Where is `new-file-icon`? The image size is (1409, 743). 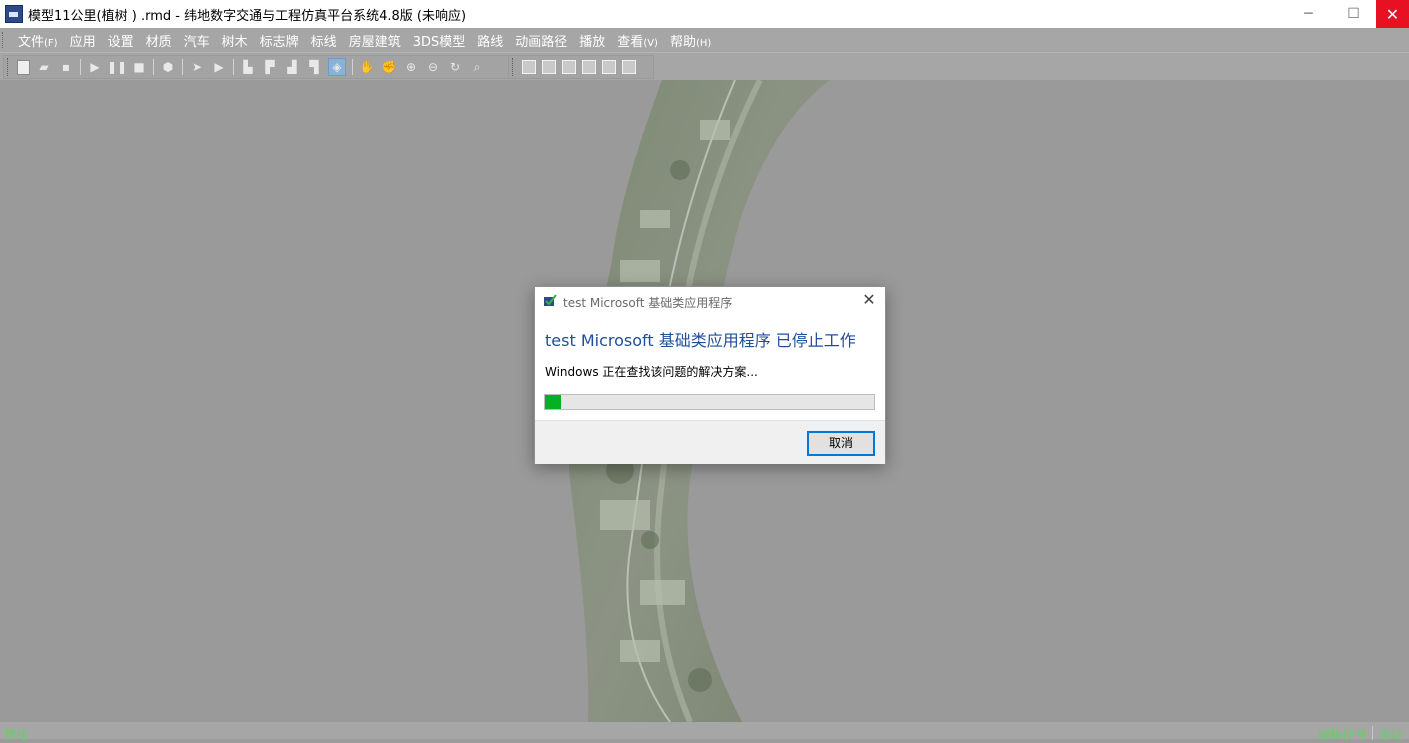
new-file-icon is located at coordinates (23, 67).